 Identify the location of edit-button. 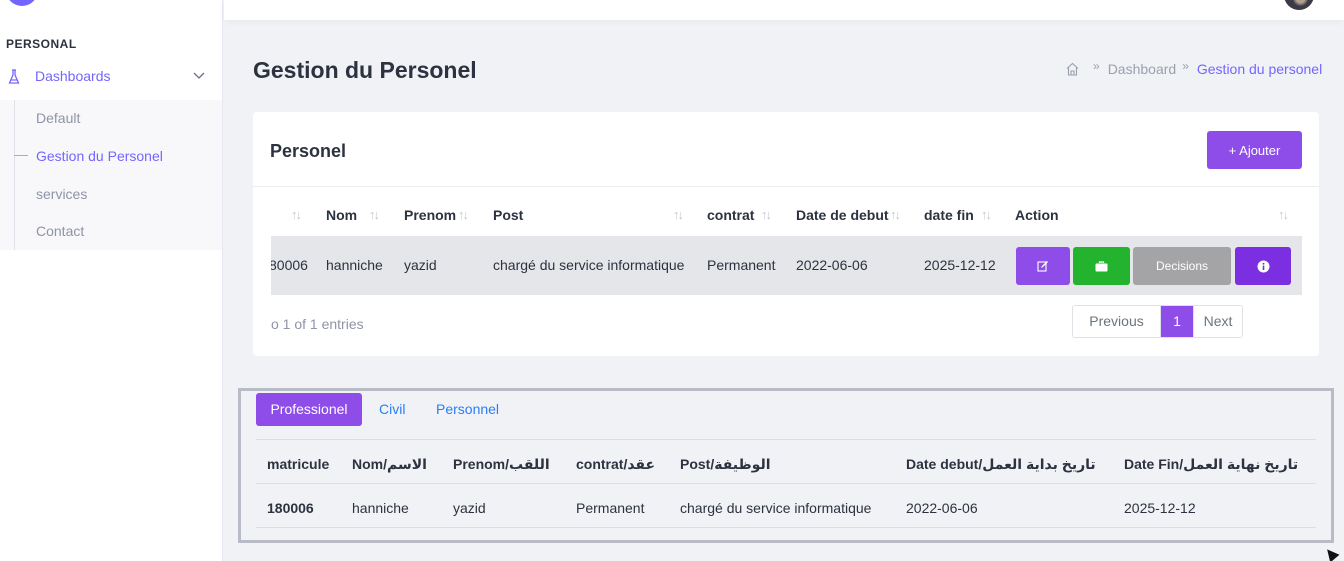
(1043, 266).